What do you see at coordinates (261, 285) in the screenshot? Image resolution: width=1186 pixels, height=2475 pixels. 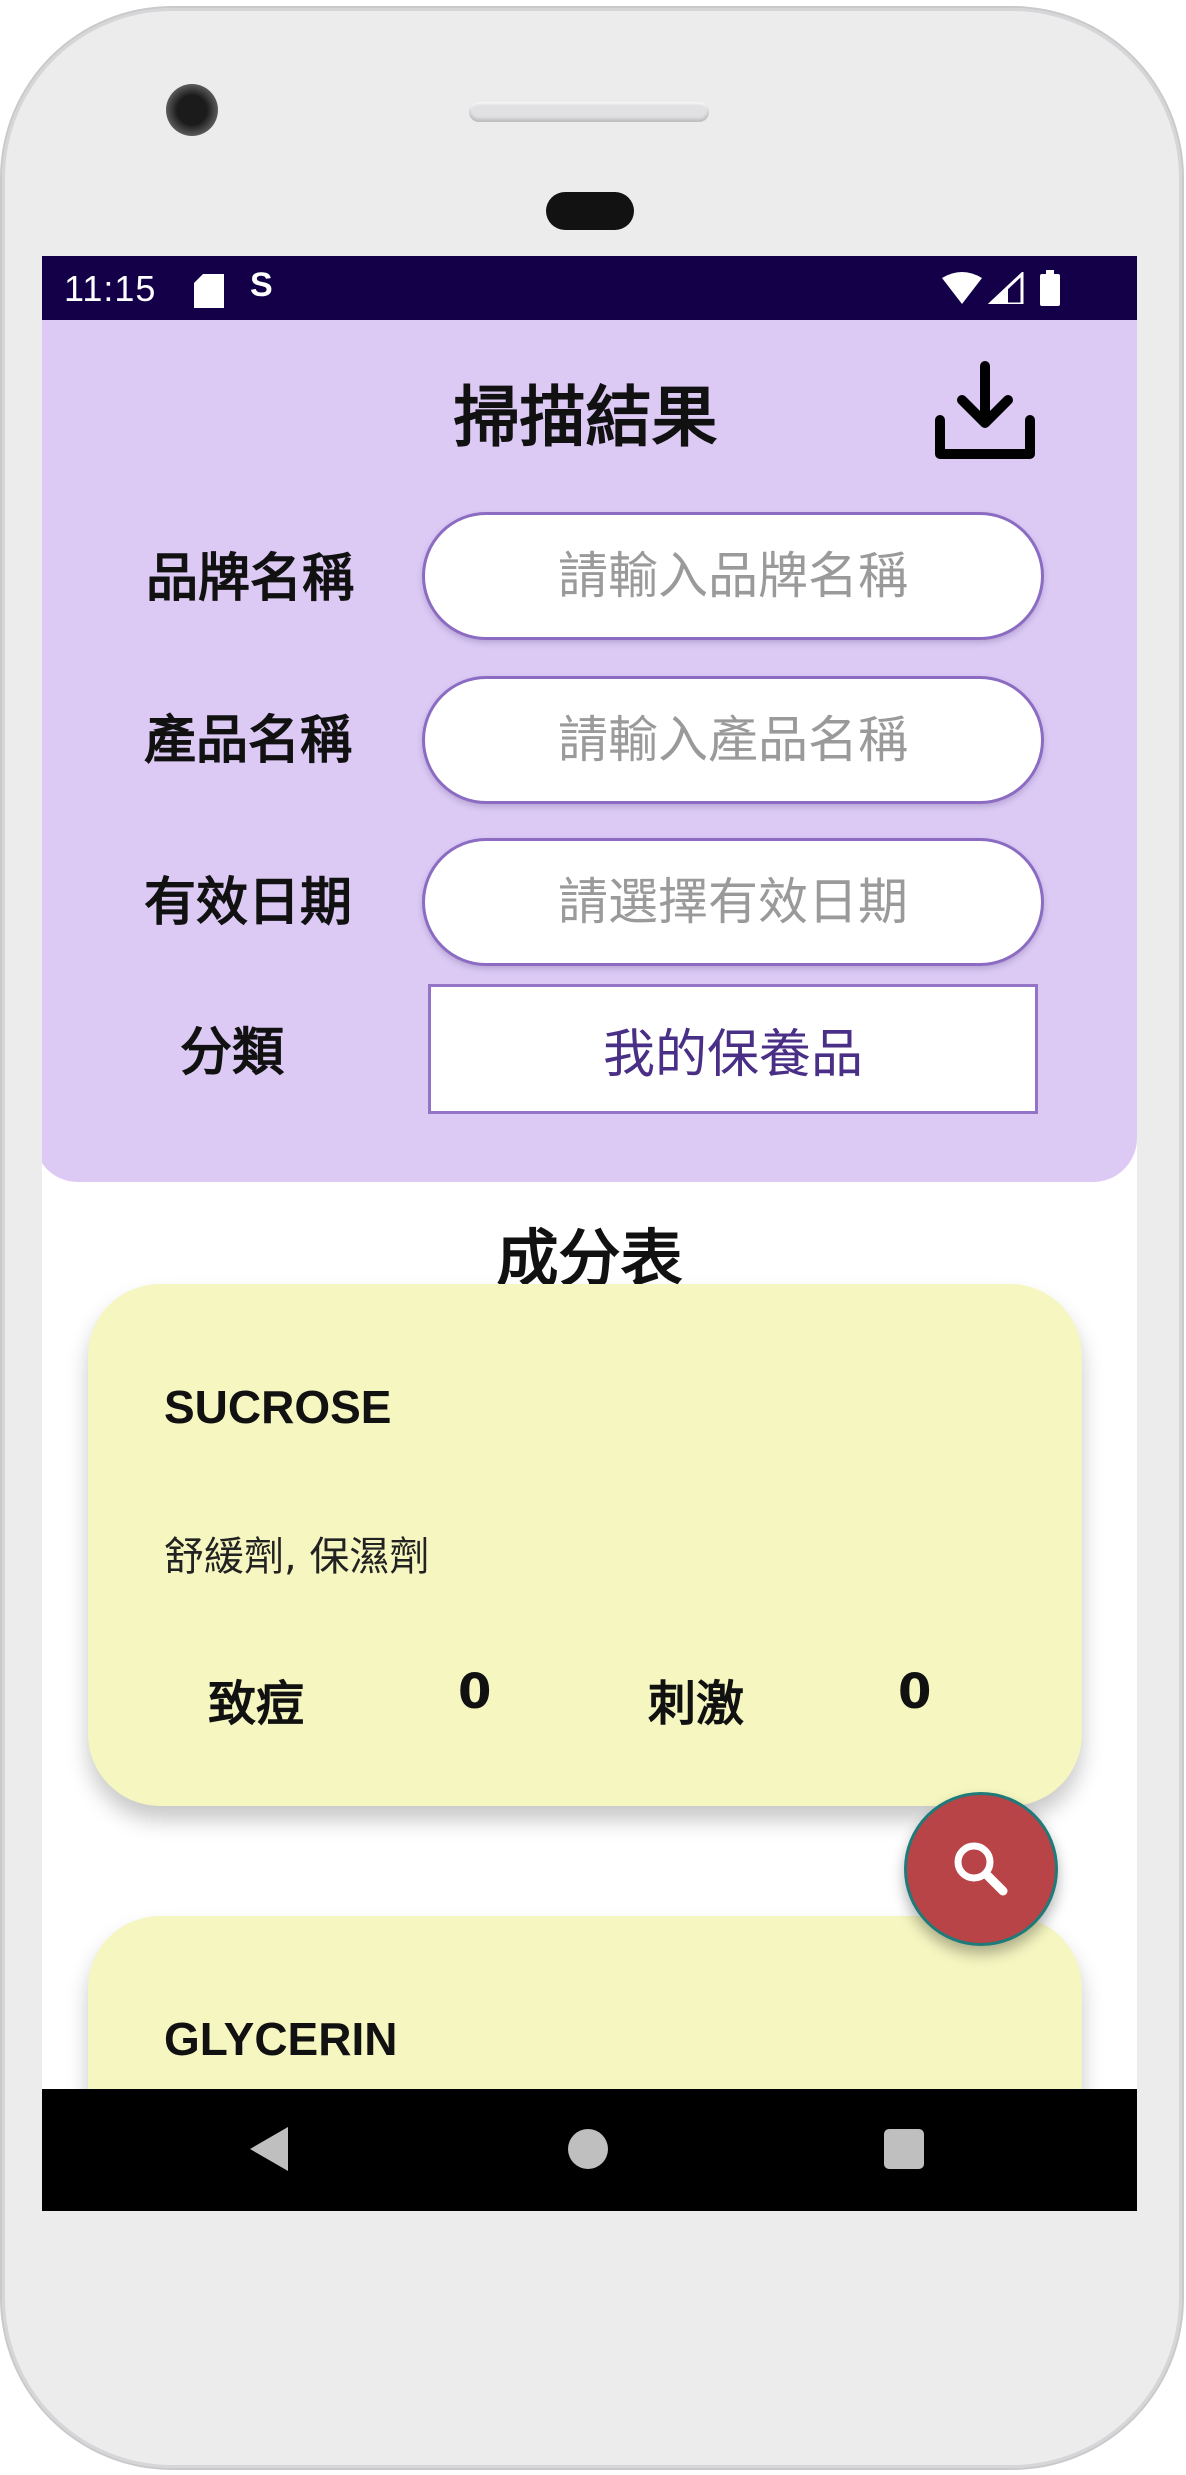 I see `notification-s-icon: S` at bounding box center [261, 285].